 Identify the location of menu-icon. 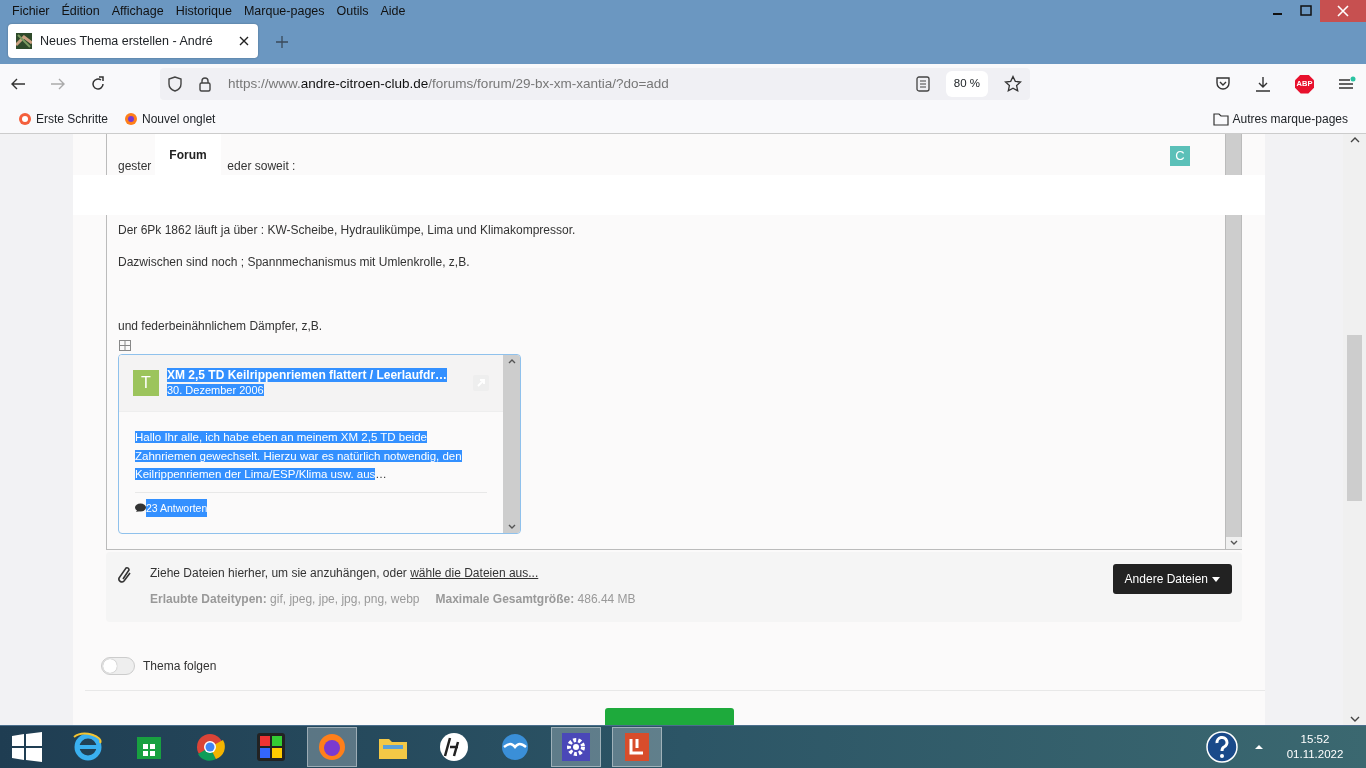
(1347, 84).